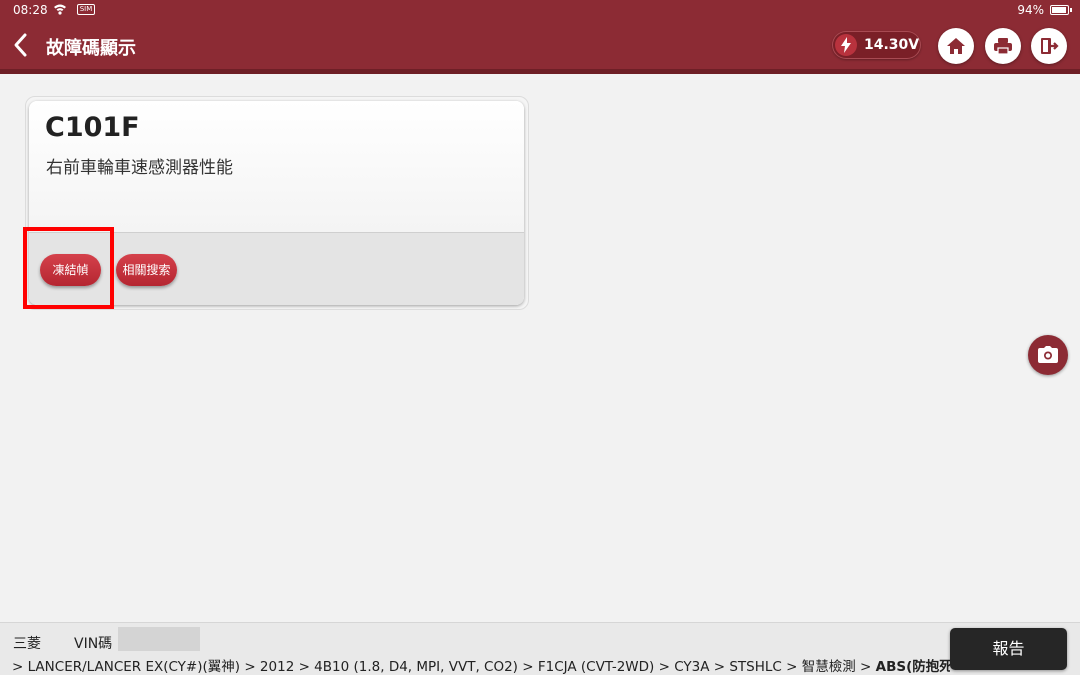 Image resolution: width=1080 pixels, height=675 pixels. I want to click on freeze-frame-button: 凍結幀, so click(70, 270).